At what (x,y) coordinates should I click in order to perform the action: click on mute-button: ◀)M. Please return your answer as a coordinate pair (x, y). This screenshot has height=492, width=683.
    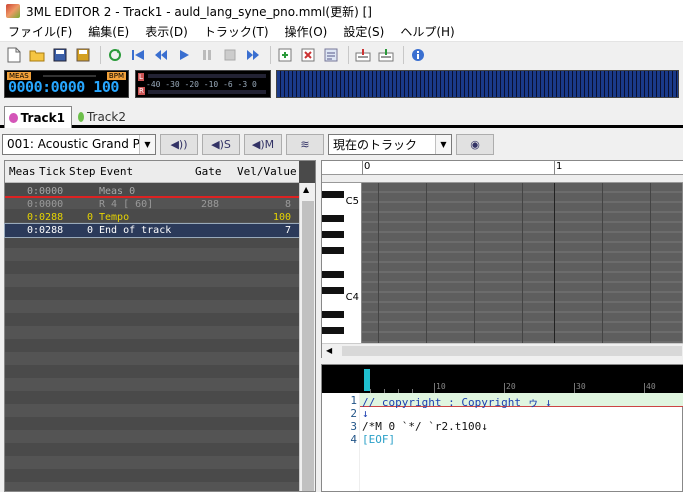
    Looking at the image, I should click on (263, 144).